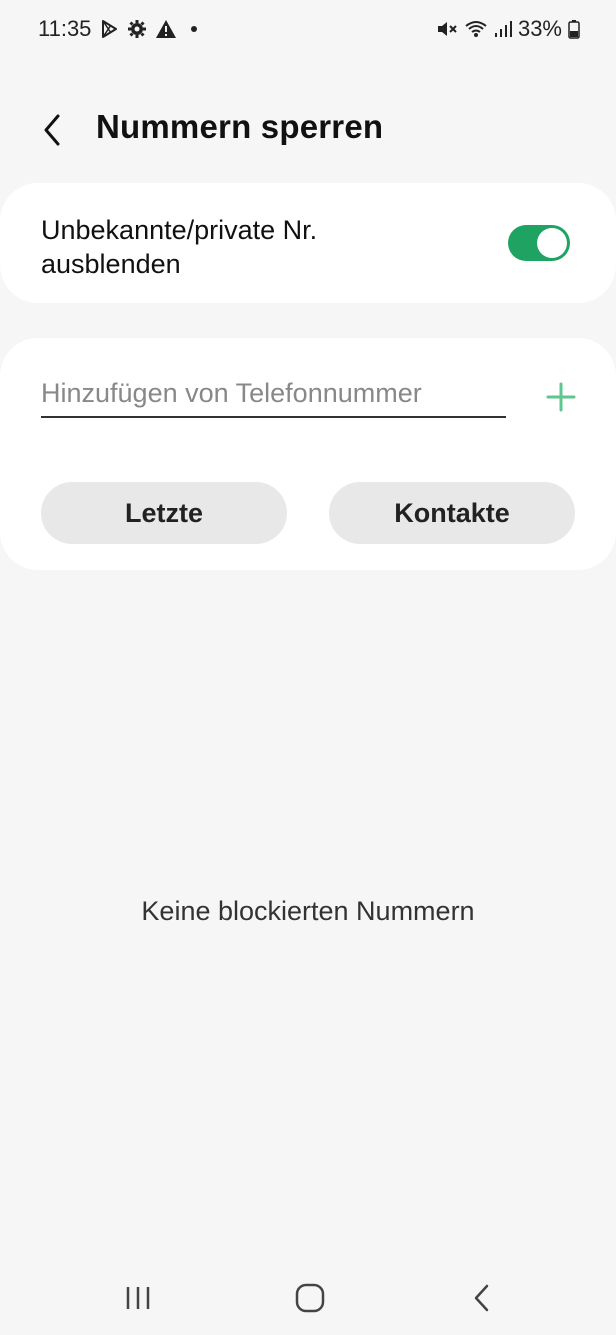 The height and width of the screenshot is (1335, 616). I want to click on signal-icon, so click(503, 29).